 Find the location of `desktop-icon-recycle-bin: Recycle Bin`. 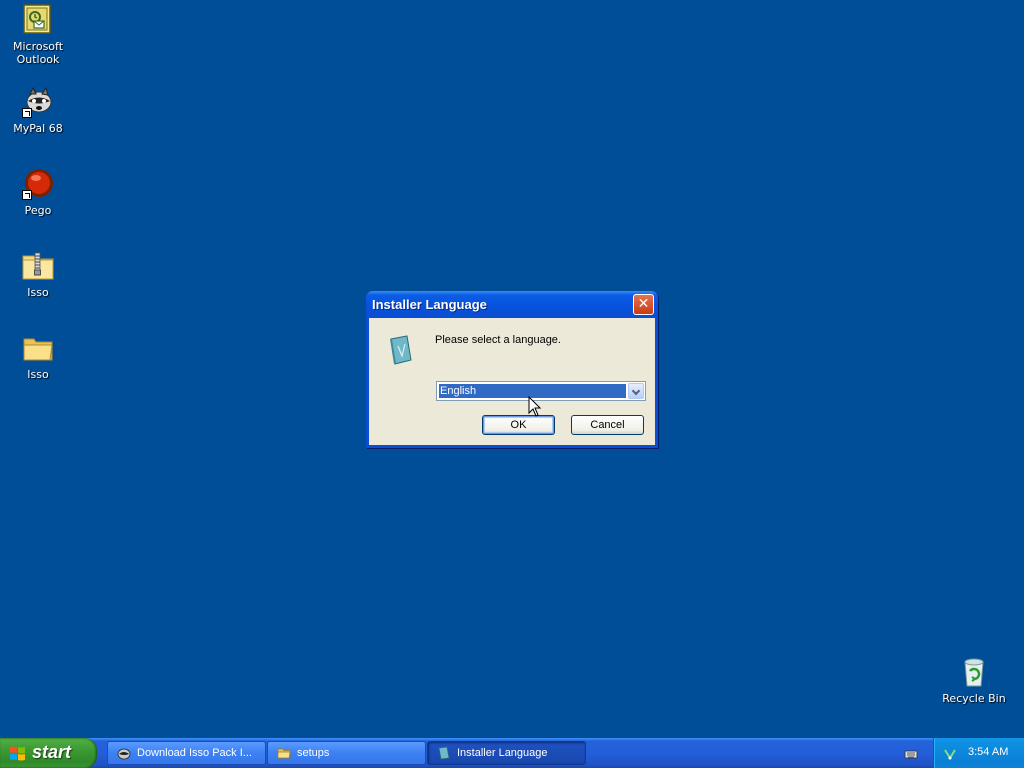

desktop-icon-recycle-bin: Recycle Bin is located at coordinates (974, 680).